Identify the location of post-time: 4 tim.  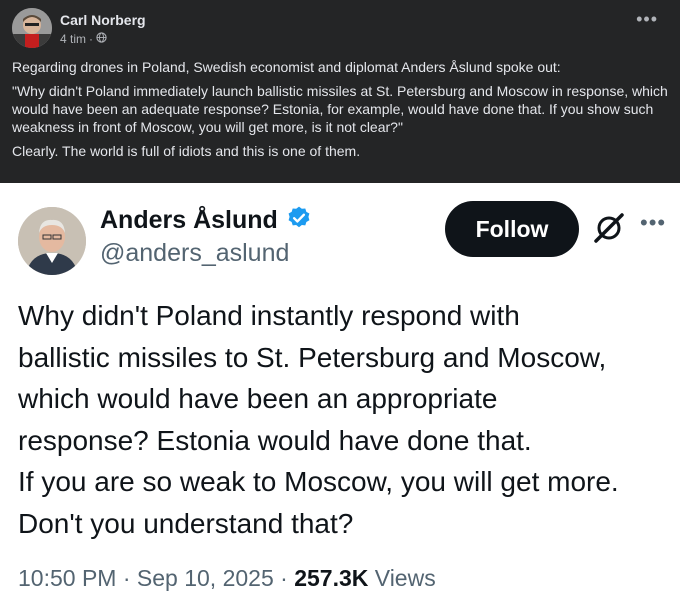
(73, 39).